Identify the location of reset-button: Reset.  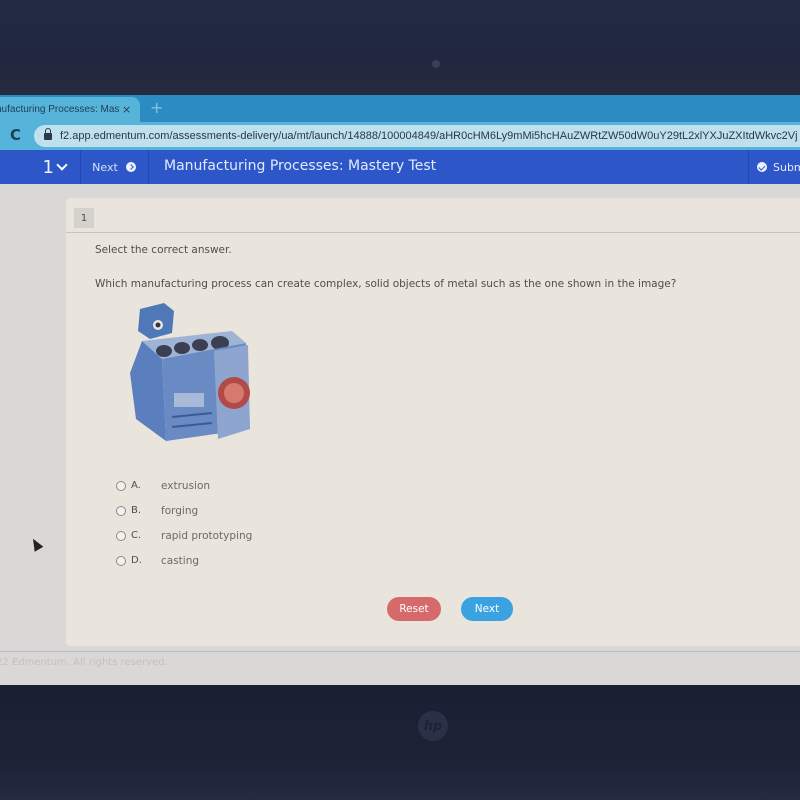
(414, 609).